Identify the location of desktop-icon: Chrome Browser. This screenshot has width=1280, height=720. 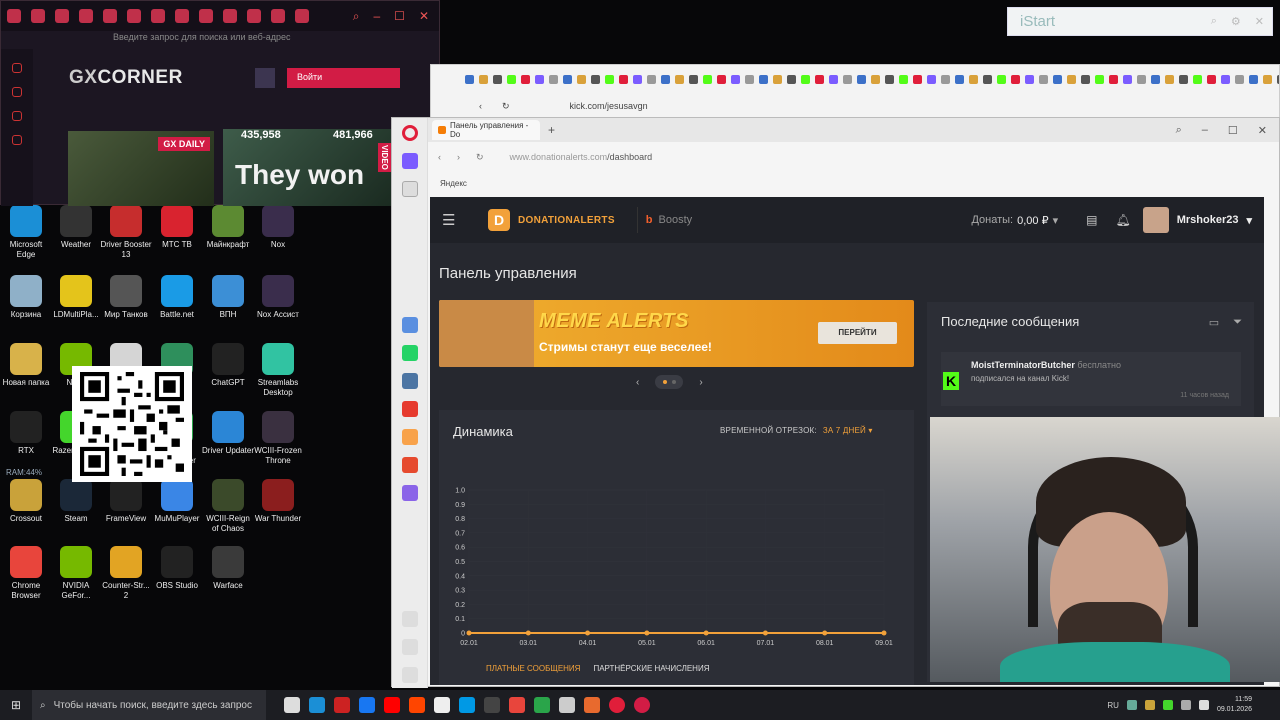
(26, 573).